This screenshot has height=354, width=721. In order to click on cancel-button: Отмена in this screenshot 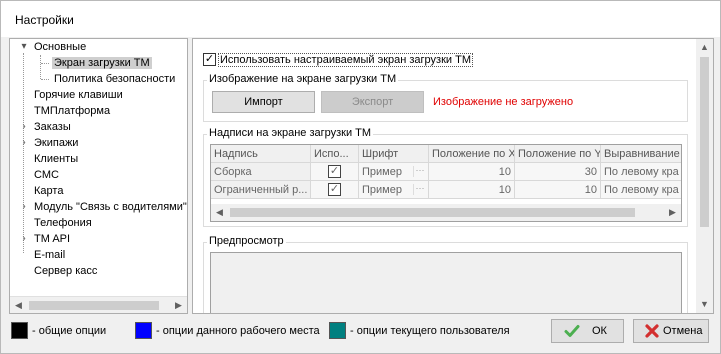, I will do `click(671, 331)`.